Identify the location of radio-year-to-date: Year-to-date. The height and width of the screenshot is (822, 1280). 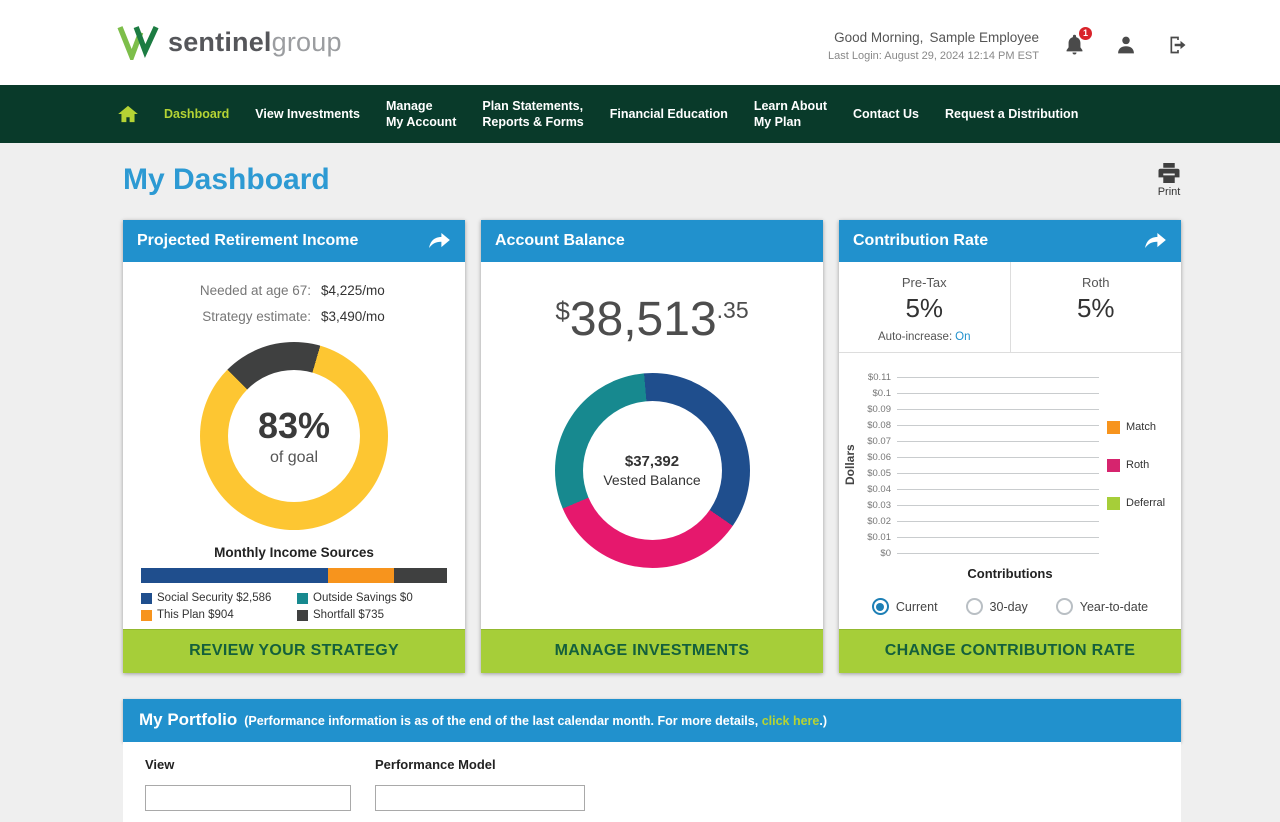
(1101, 606).